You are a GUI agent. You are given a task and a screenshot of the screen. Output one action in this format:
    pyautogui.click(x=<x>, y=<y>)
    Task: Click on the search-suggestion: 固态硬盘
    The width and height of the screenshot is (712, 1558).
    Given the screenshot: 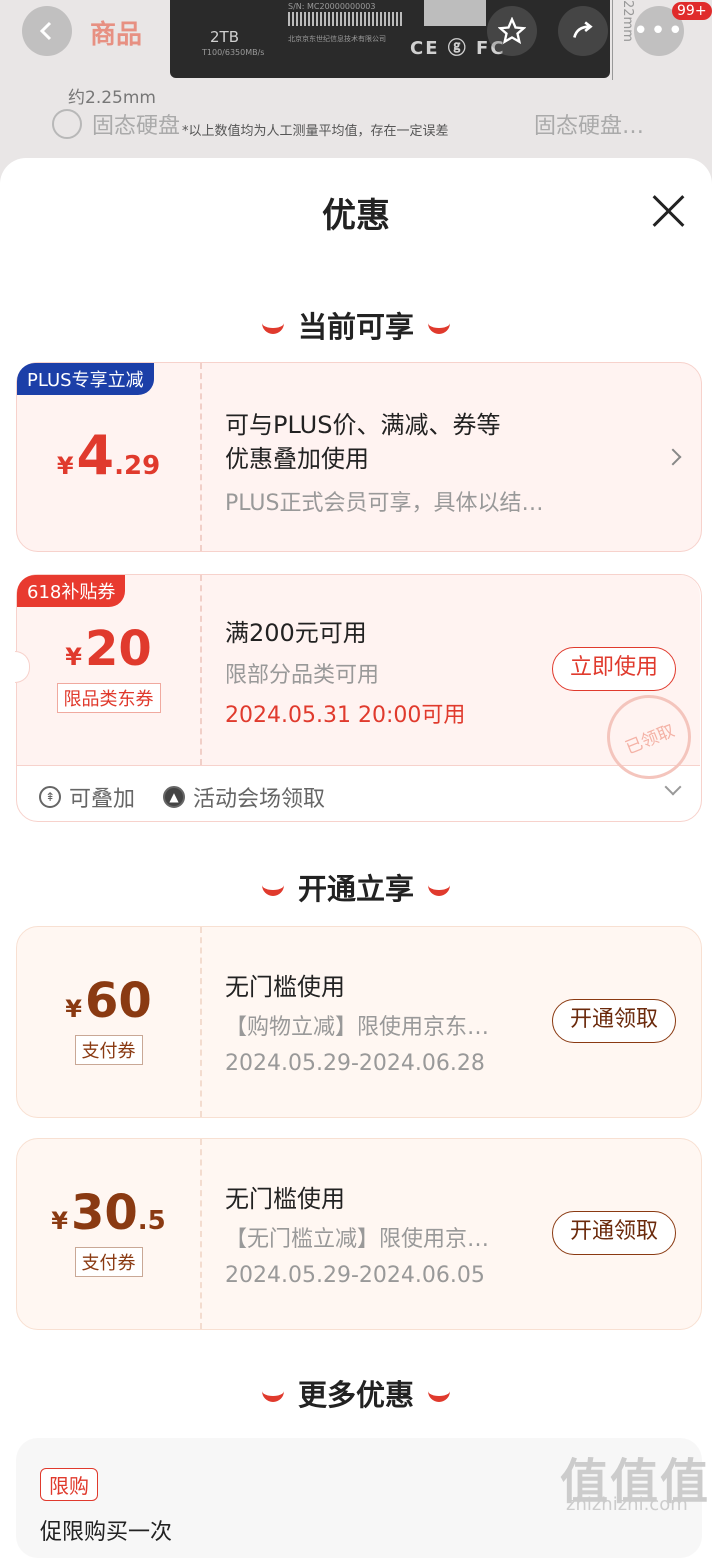 What is the action you would take?
    pyautogui.click(x=116, y=124)
    